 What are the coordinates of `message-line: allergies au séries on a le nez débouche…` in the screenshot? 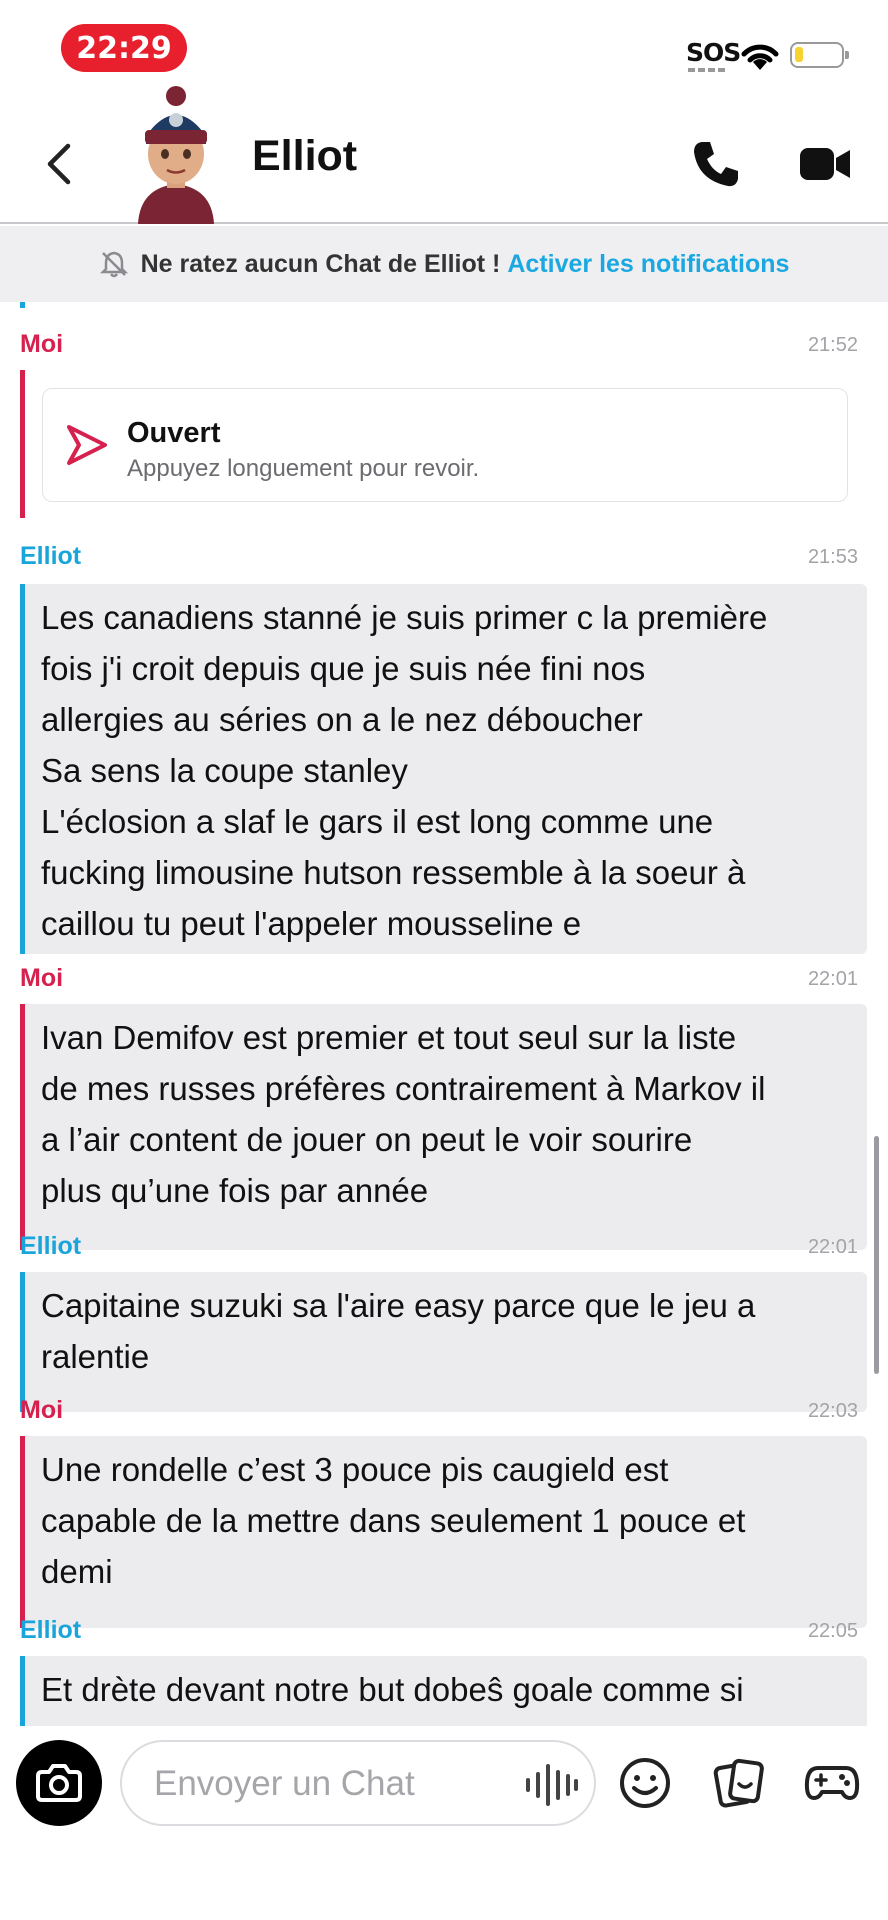 It's located at (342, 719).